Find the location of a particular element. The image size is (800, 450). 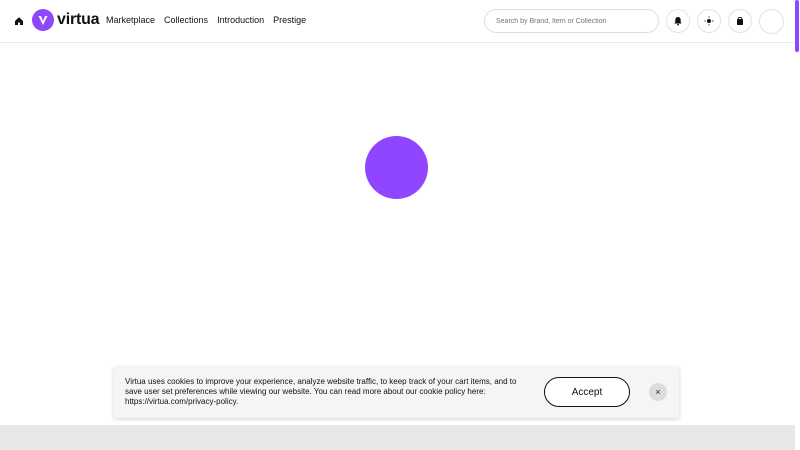

home-icon is located at coordinates (19, 21).